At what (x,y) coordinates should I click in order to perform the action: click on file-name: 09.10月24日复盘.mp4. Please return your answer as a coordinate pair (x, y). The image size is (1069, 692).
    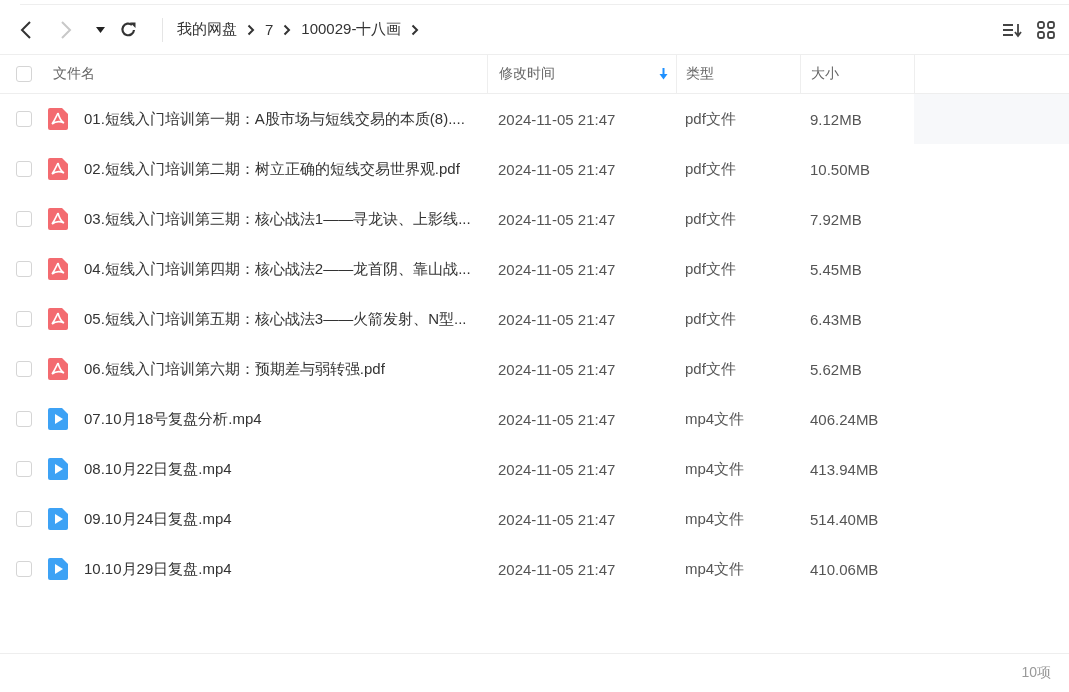
    Looking at the image, I should click on (158, 519).